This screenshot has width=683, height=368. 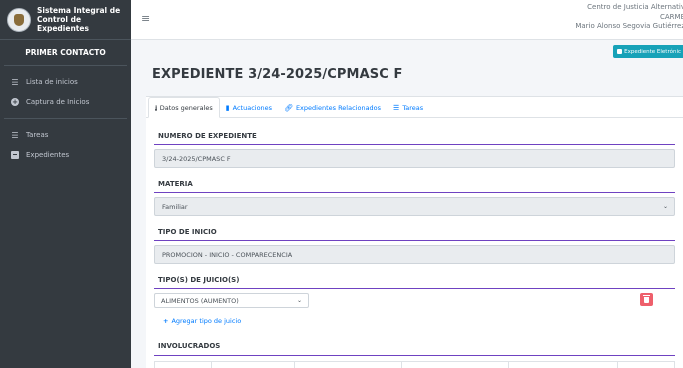 I want to click on materia-value: Familiar, so click(x=175, y=206).